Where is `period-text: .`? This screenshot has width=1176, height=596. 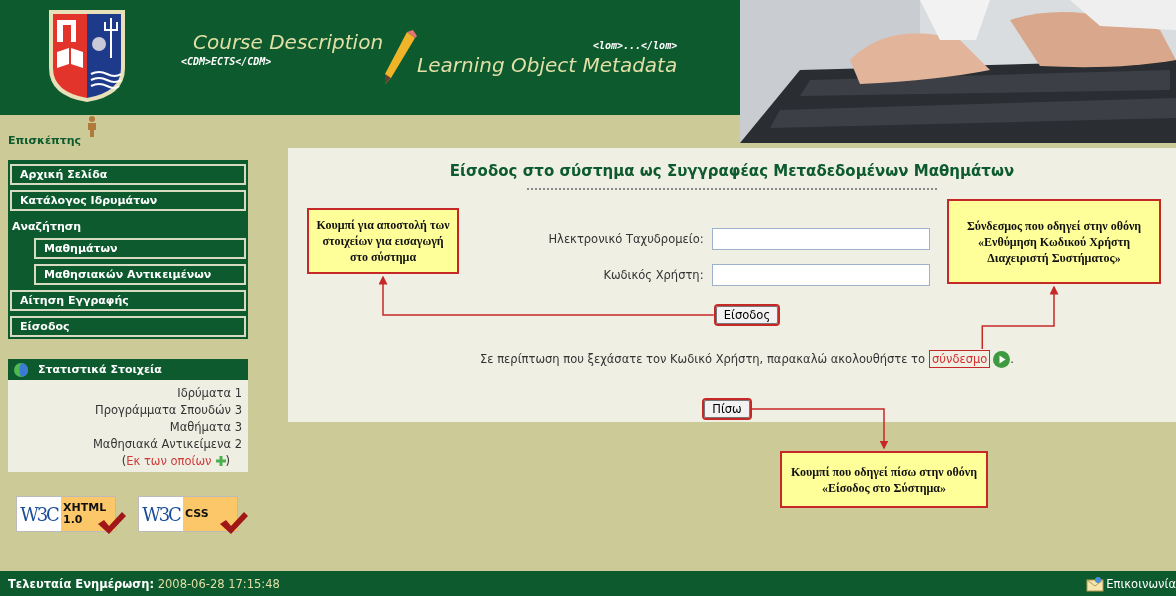 period-text: . is located at coordinates (1012, 359).